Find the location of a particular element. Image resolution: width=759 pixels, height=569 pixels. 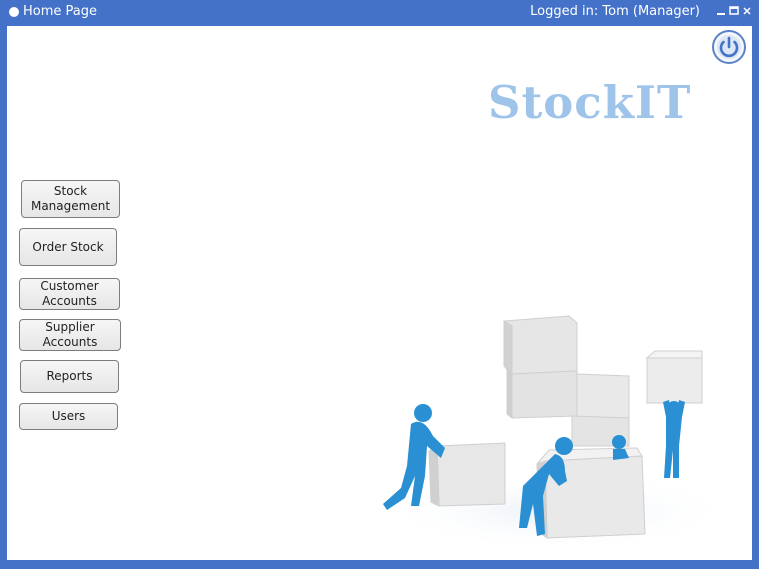

customer-accounts-button: Customer Accounts is located at coordinates (69, 294).